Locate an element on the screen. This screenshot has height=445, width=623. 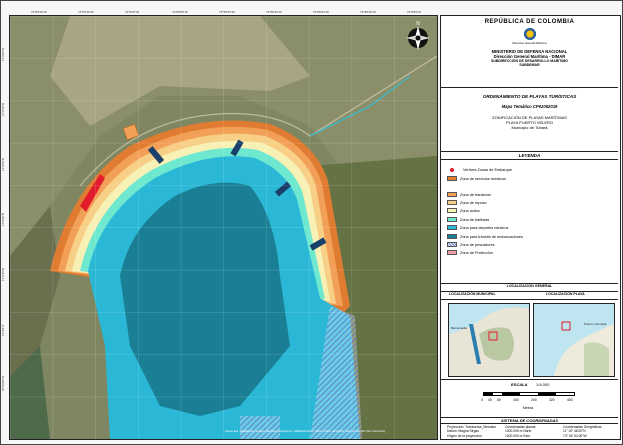
scale-ratio: 1:8.000 is located at coordinates (543, 384).